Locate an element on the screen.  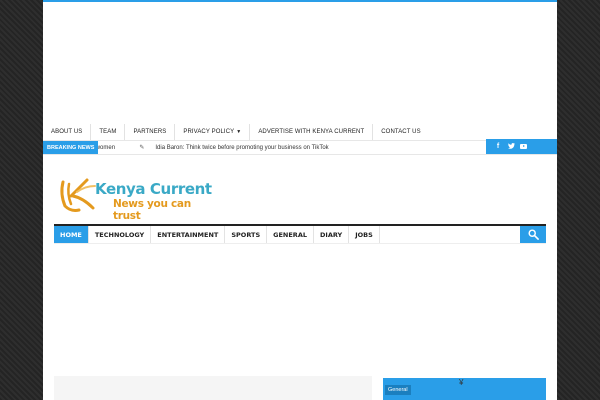
facebook-icon: f is located at coordinates (498, 146).